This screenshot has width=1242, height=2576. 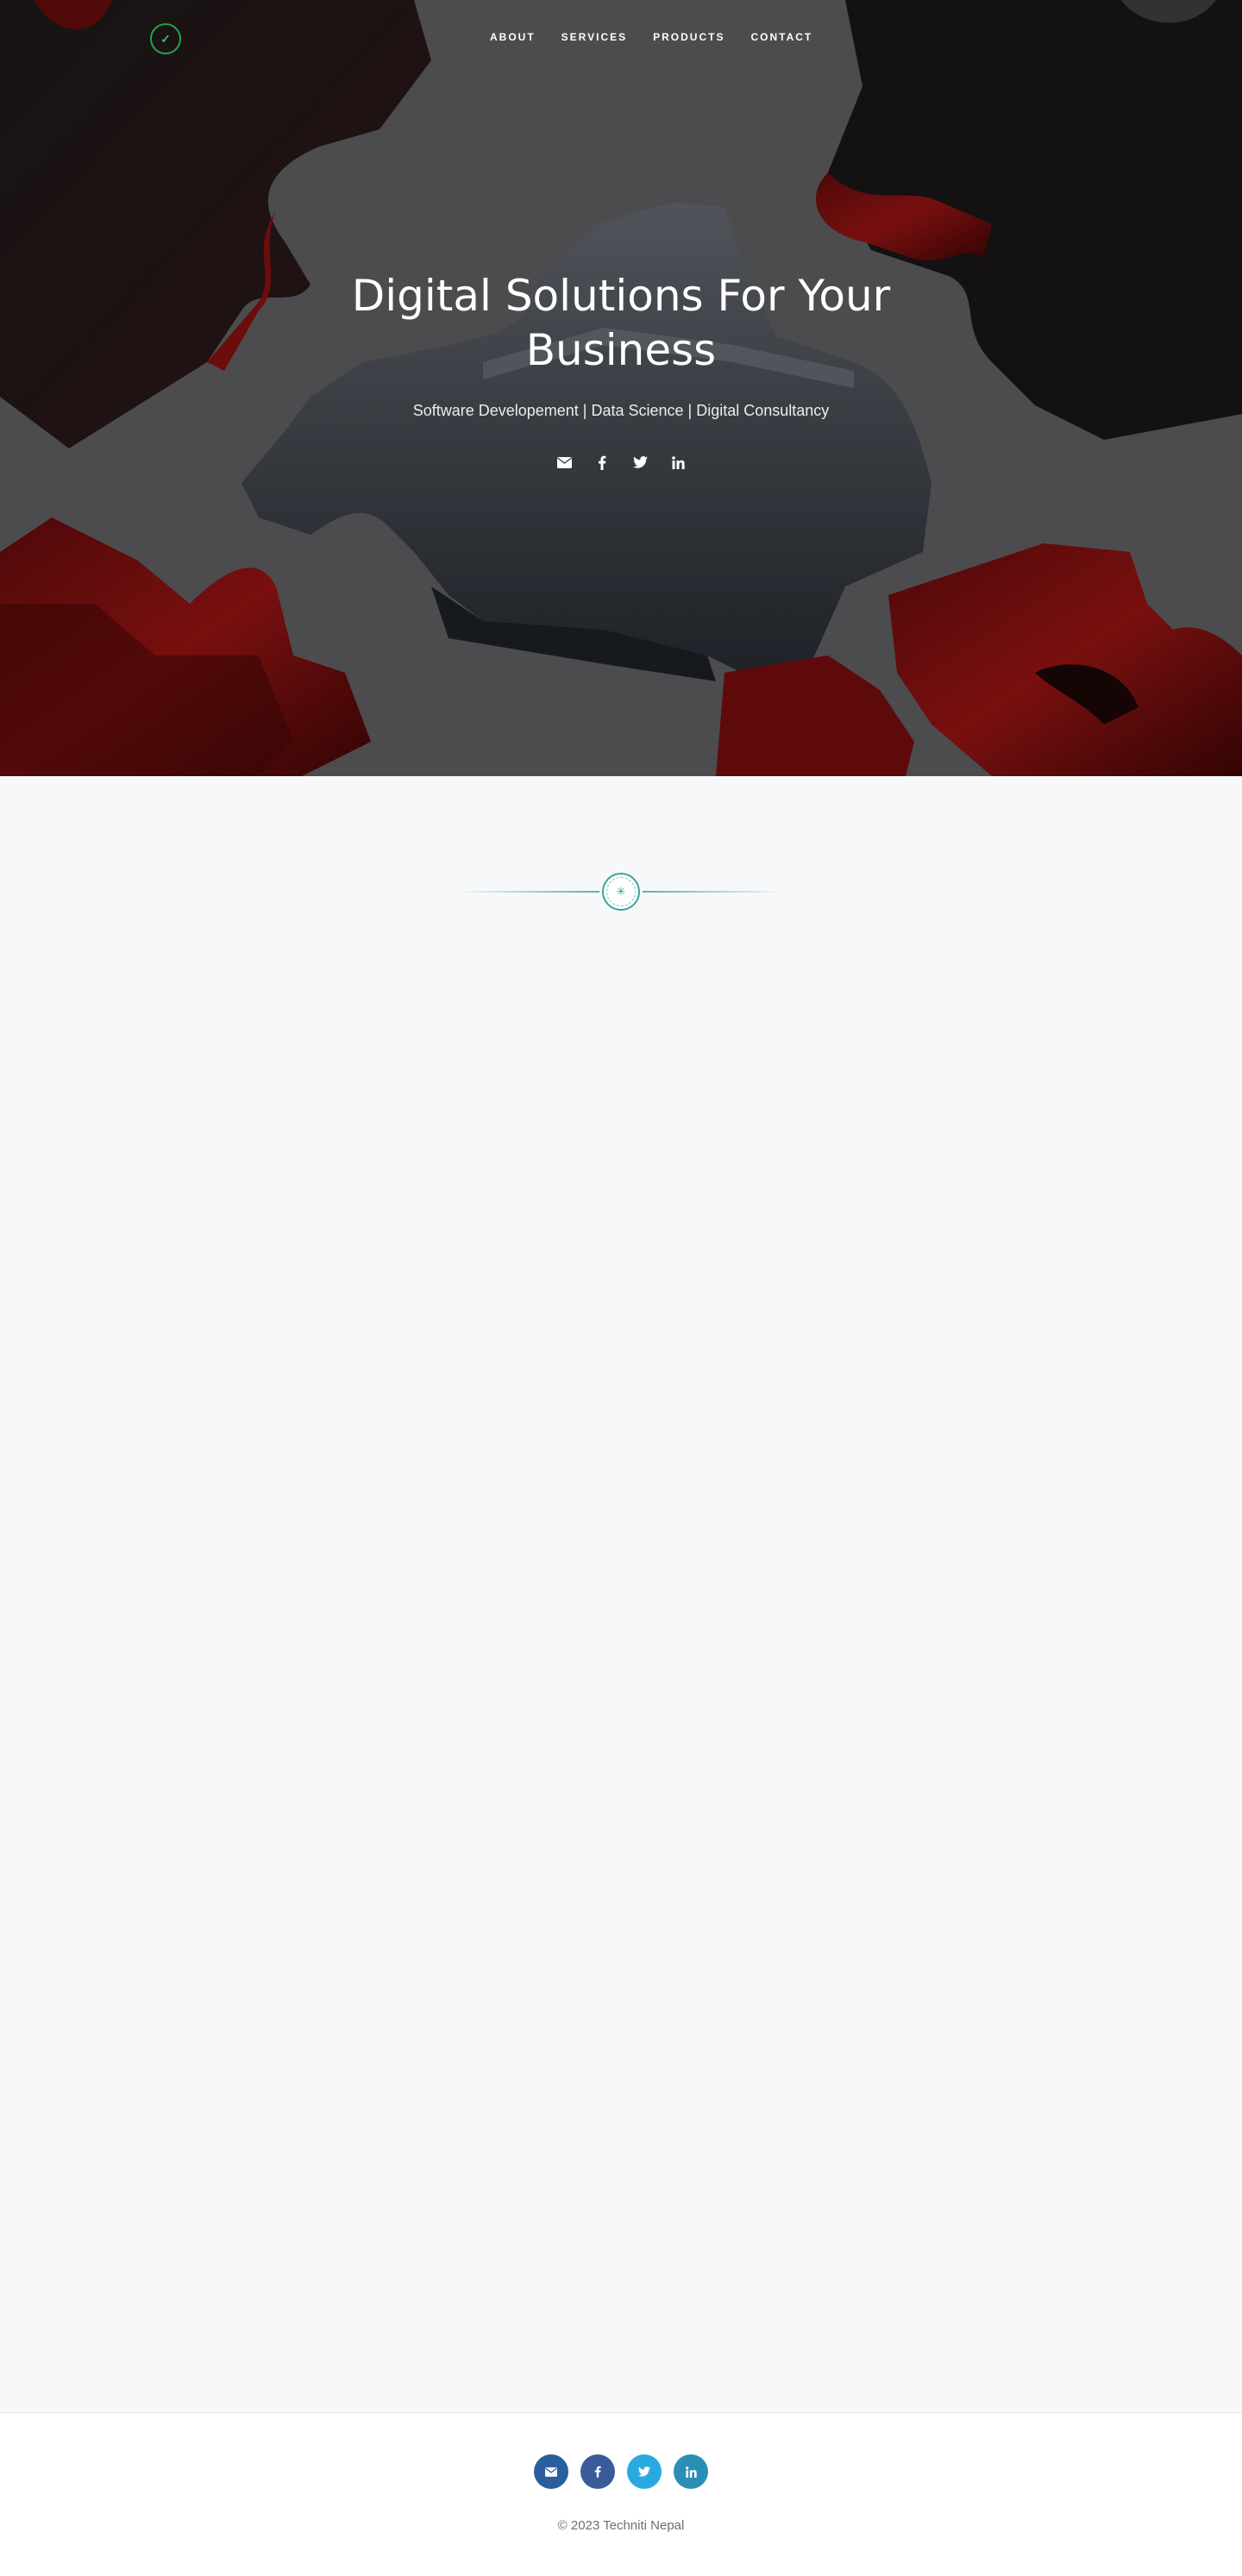 What do you see at coordinates (594, 37) in the screenshot?
I see `nav-link-services: SERVICES` at bounding box center [594, 37].